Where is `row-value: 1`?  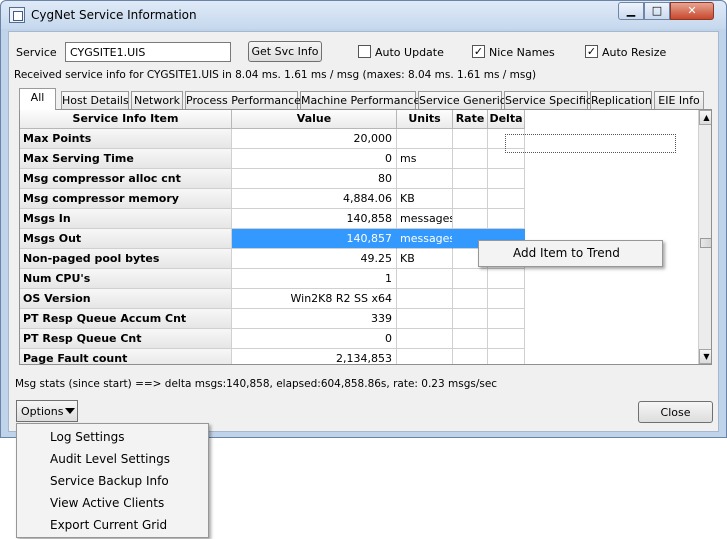
row-value: 1 is located at coordinates (314, 279).